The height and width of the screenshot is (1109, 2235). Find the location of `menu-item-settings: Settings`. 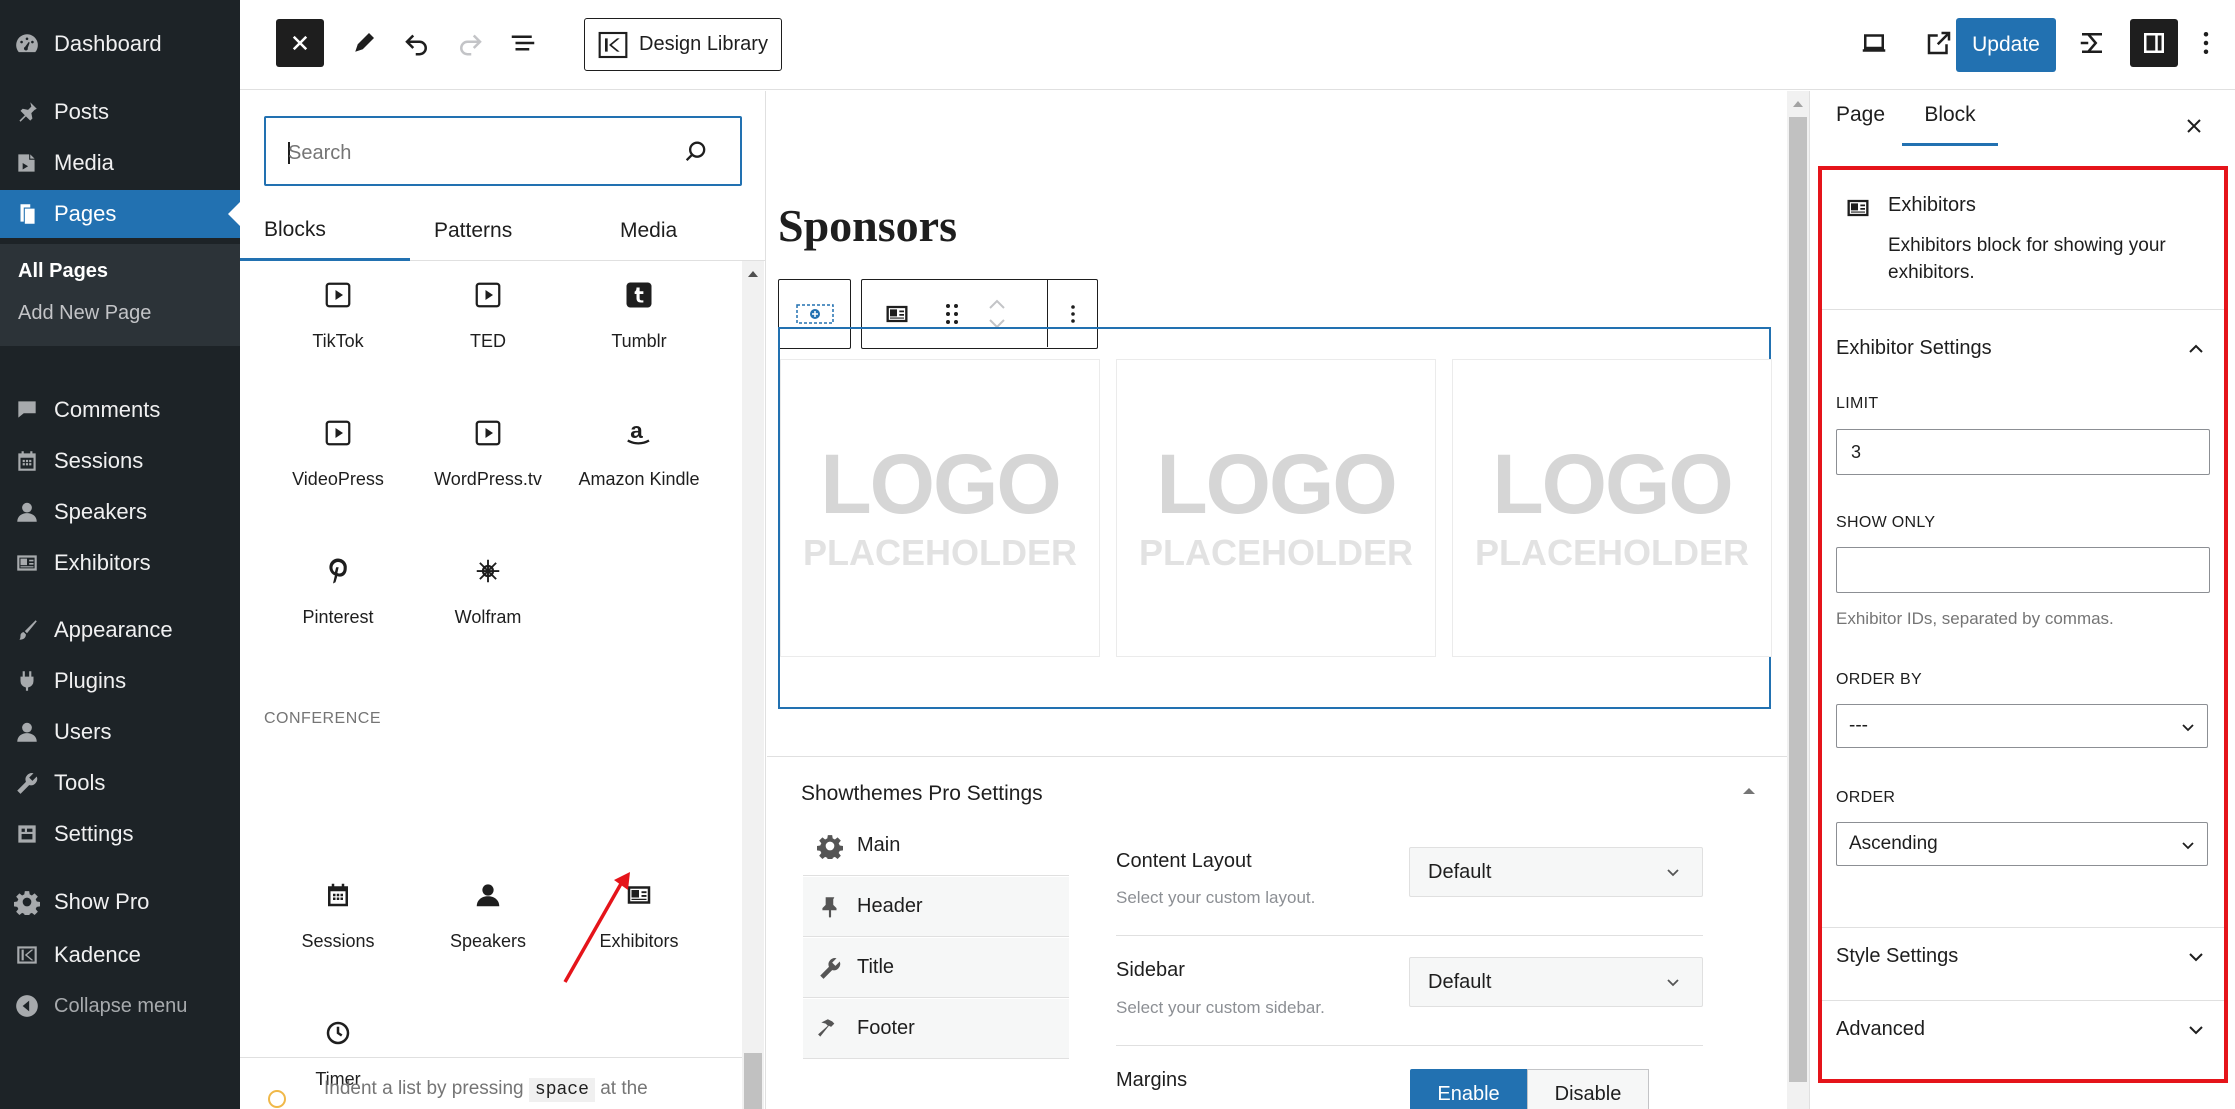

menu-item-settings: Settings is located at coordinates (120, 834).